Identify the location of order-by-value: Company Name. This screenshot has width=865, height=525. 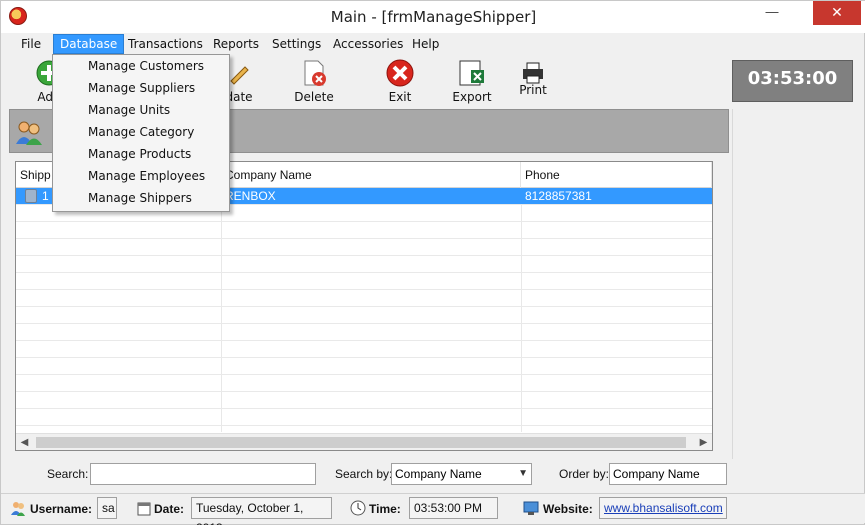
(656, 474).